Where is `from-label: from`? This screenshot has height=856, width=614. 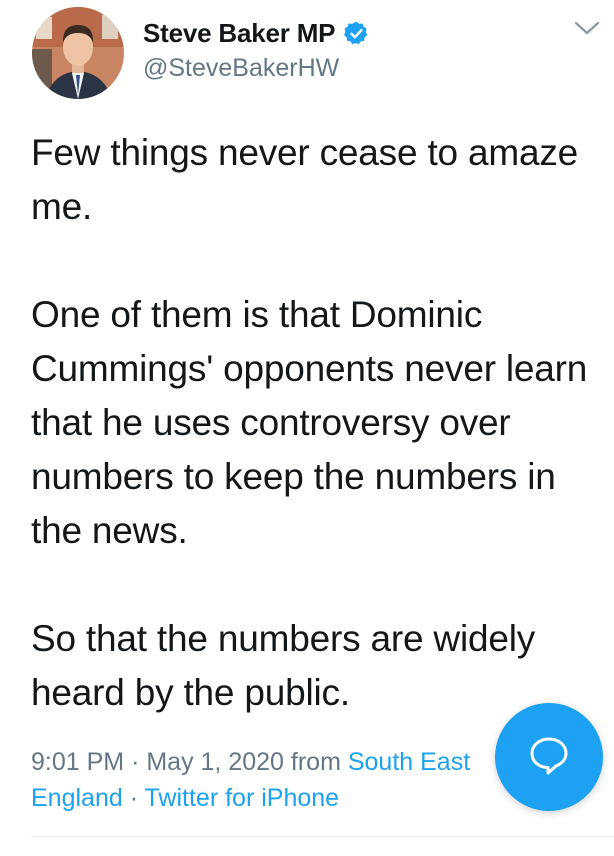
from-label: from is located at coordinates (315, 762).